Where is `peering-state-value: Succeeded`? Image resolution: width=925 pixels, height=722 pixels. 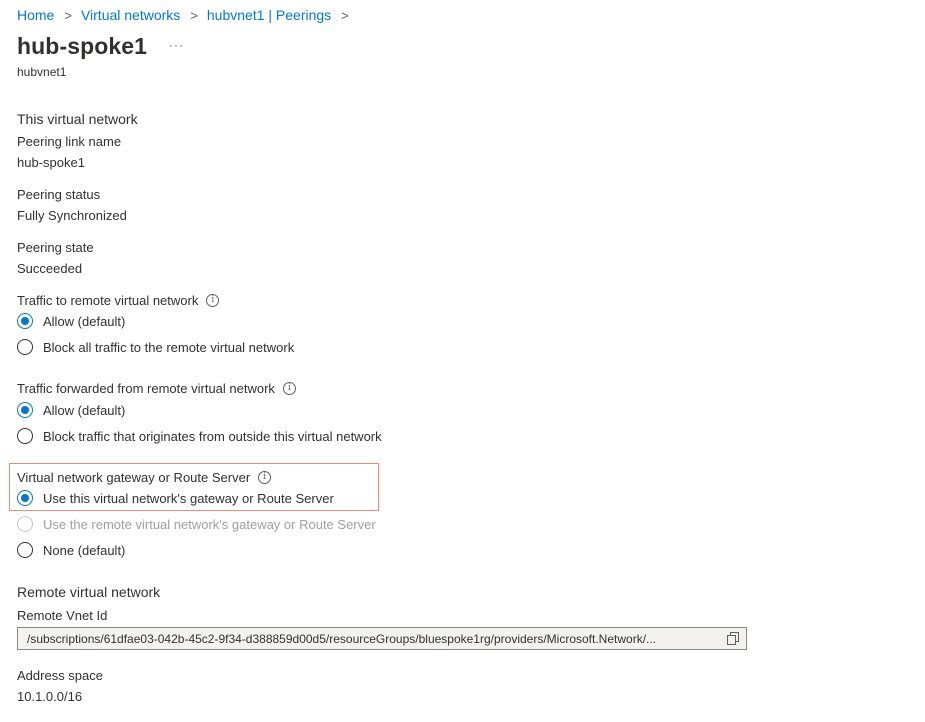 peering-state-value: Succeeded is located at coordinates (50, 268).